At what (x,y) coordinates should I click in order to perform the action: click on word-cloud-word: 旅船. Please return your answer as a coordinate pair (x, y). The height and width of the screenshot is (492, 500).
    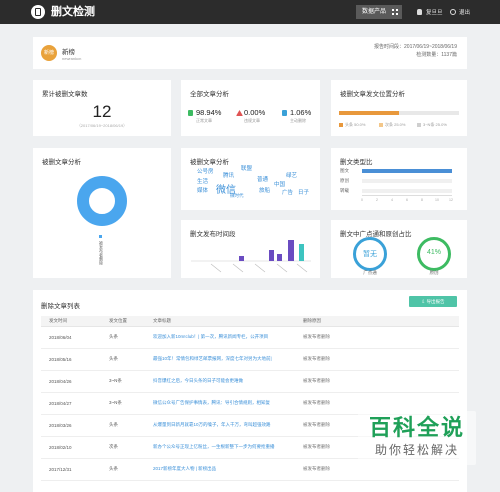
    Looking at the image, I should click on (264, 190).